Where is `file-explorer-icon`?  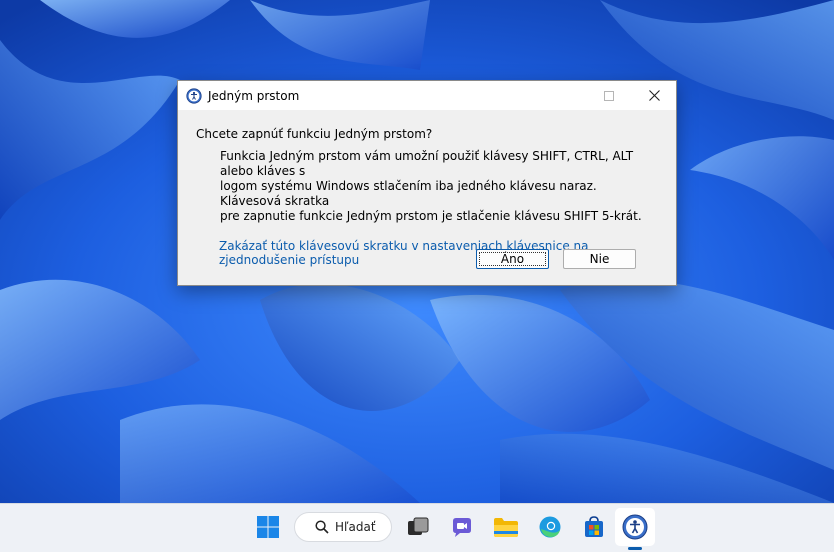
file-explorer-icon is located at coordinates (506, 527).